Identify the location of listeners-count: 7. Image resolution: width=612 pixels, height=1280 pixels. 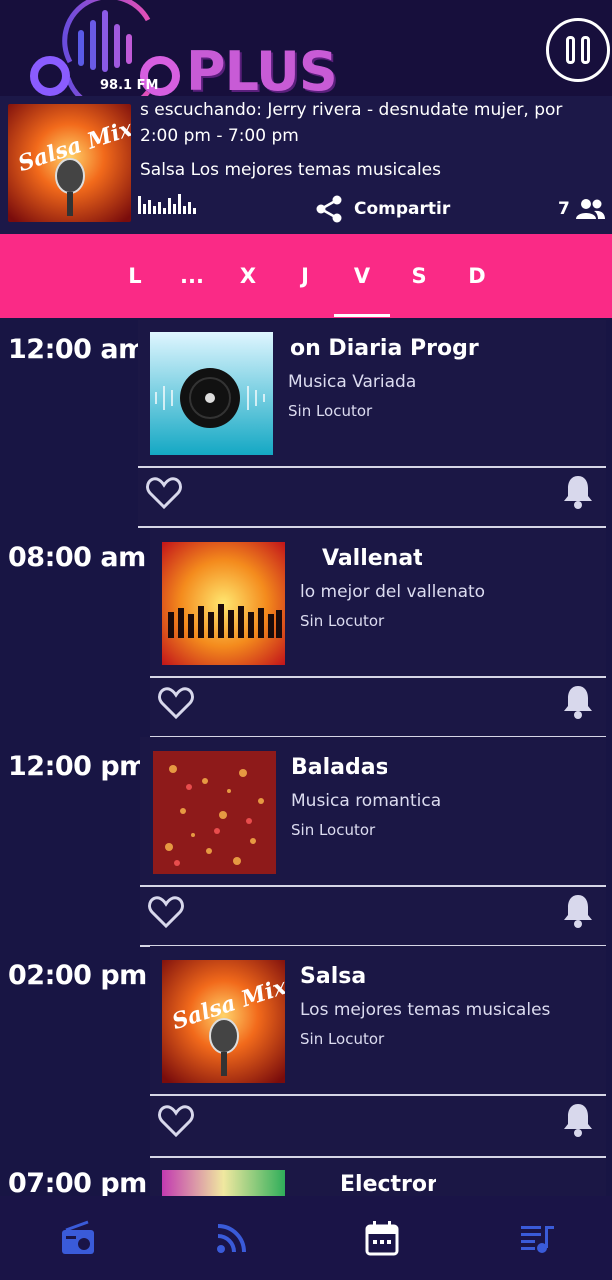
(564, 209).